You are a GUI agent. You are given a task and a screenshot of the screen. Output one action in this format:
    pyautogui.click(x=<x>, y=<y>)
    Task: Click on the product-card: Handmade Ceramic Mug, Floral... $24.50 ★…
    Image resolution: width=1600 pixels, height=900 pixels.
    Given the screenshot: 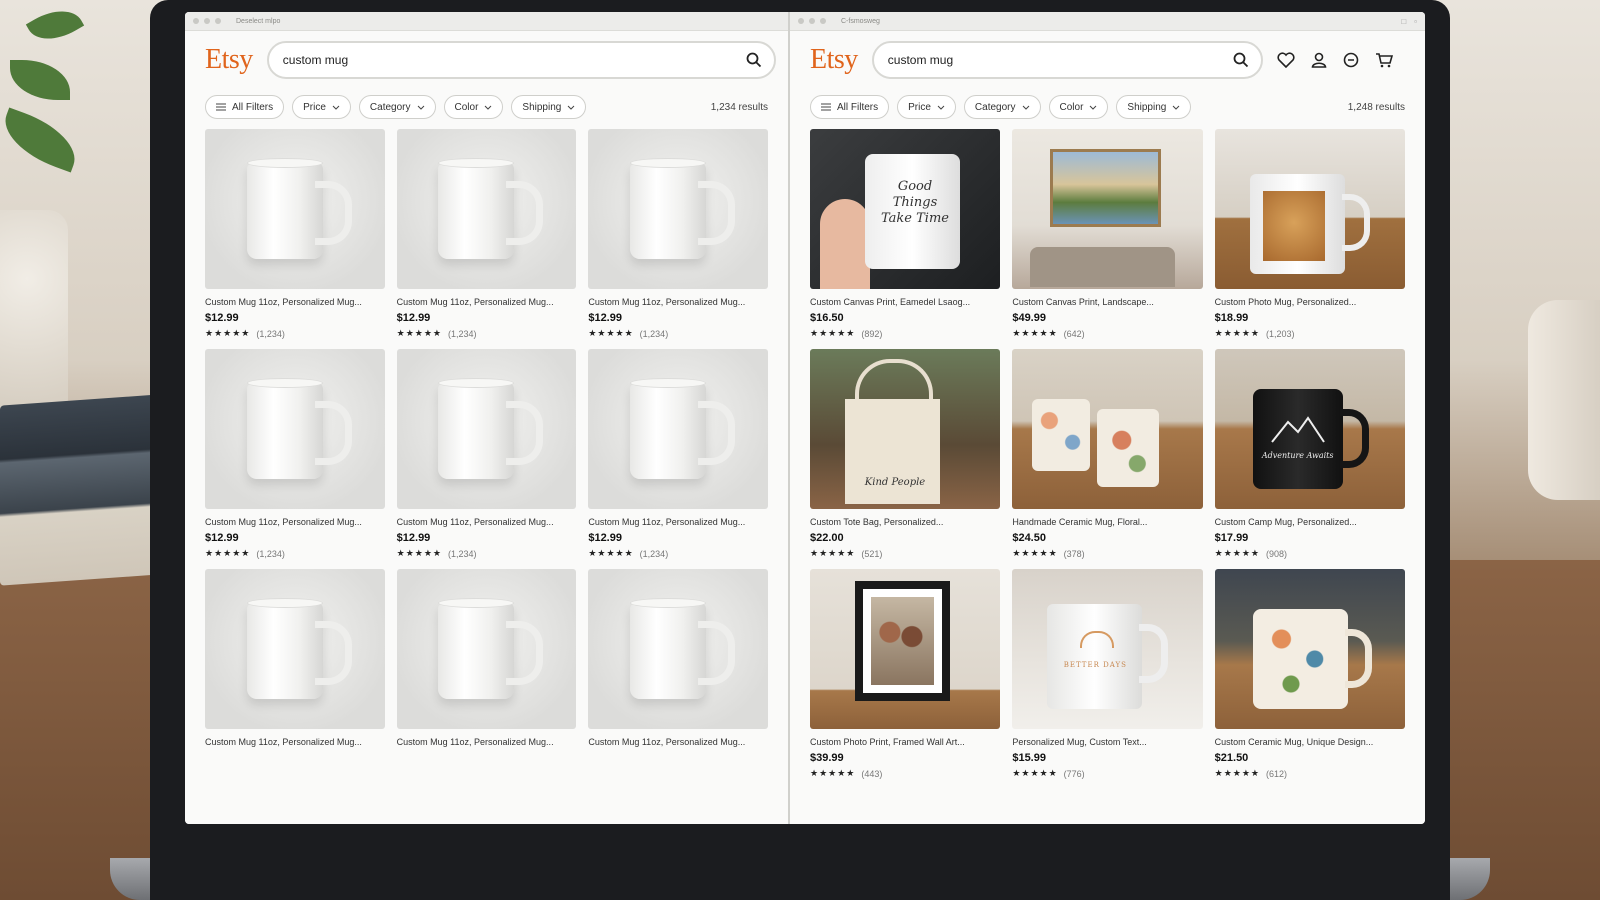 What is the action you would take?
    pyautogui.click(x=1107, y=454)
    